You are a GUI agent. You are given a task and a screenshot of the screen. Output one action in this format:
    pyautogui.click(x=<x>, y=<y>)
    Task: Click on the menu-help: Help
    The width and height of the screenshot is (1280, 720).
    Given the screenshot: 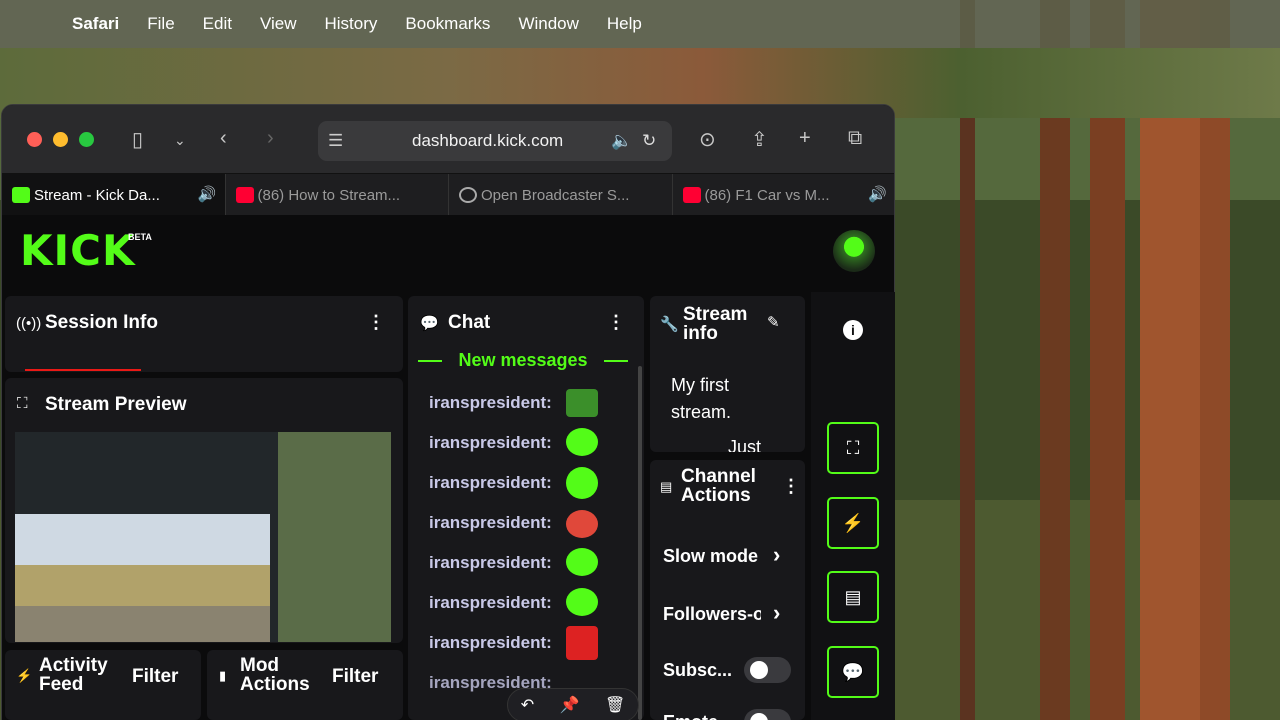 What is the action you would take?
    pyautogui.click(x=624, y=24)
    